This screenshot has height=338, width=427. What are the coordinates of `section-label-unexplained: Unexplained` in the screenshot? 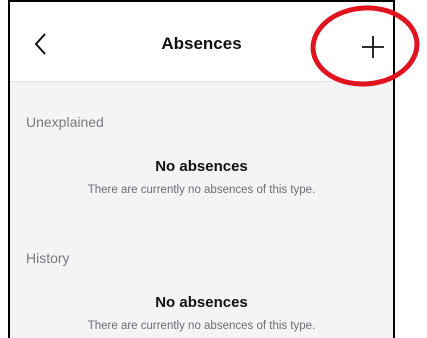 It's located at (65, 122).